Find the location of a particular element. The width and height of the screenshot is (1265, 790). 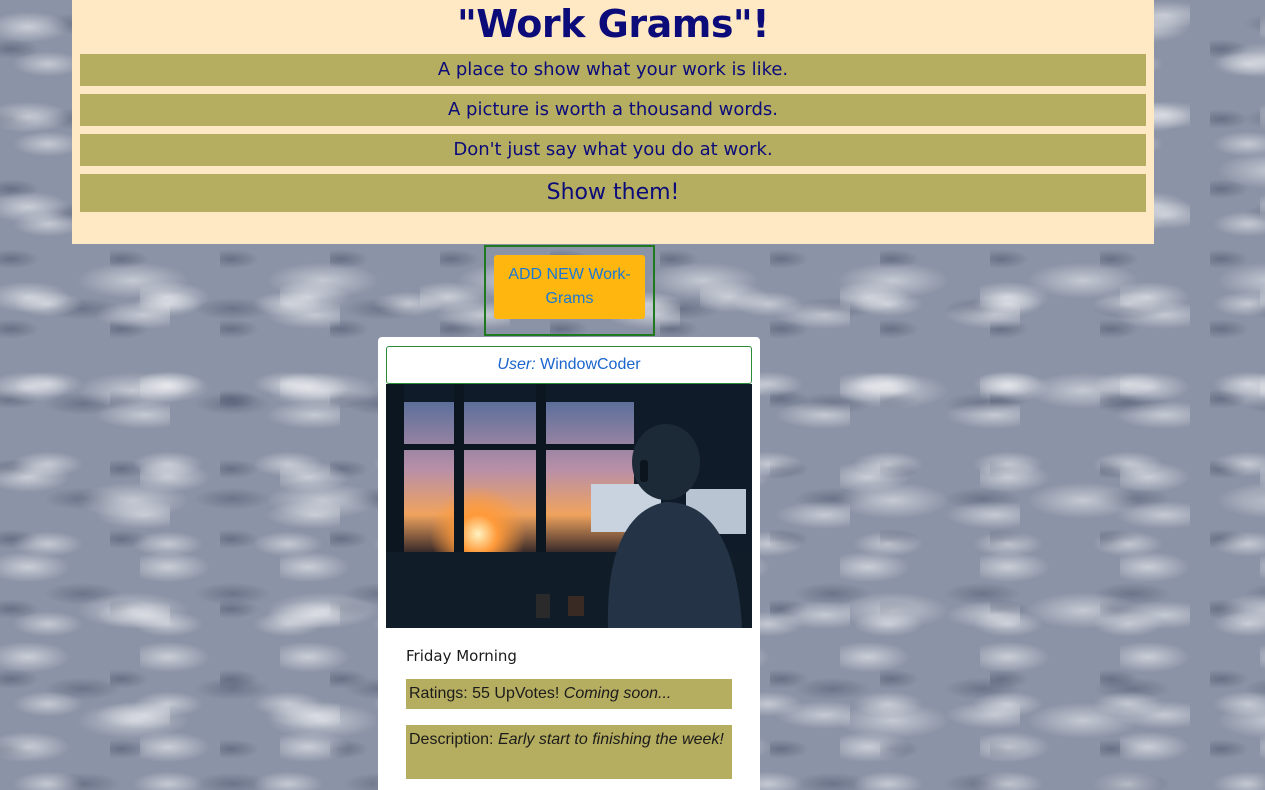

post-title: Friday Morning is located at coordinates (461, 656).